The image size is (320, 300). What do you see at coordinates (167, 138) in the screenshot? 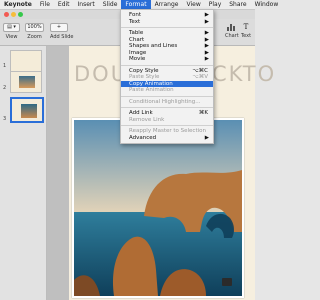
I see `menu-item-advanced: Advanced ▶` at bounding box center [167, 138].